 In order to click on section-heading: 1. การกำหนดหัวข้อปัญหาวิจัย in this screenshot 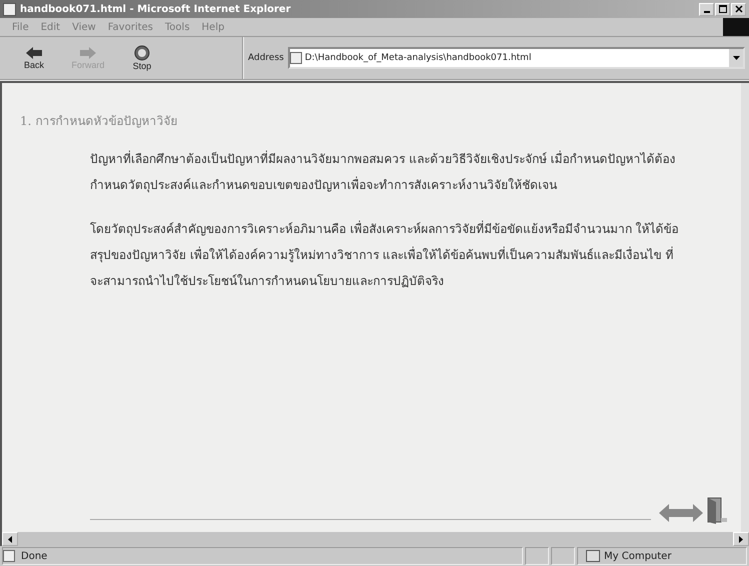, I will do `click(99, 121)`.